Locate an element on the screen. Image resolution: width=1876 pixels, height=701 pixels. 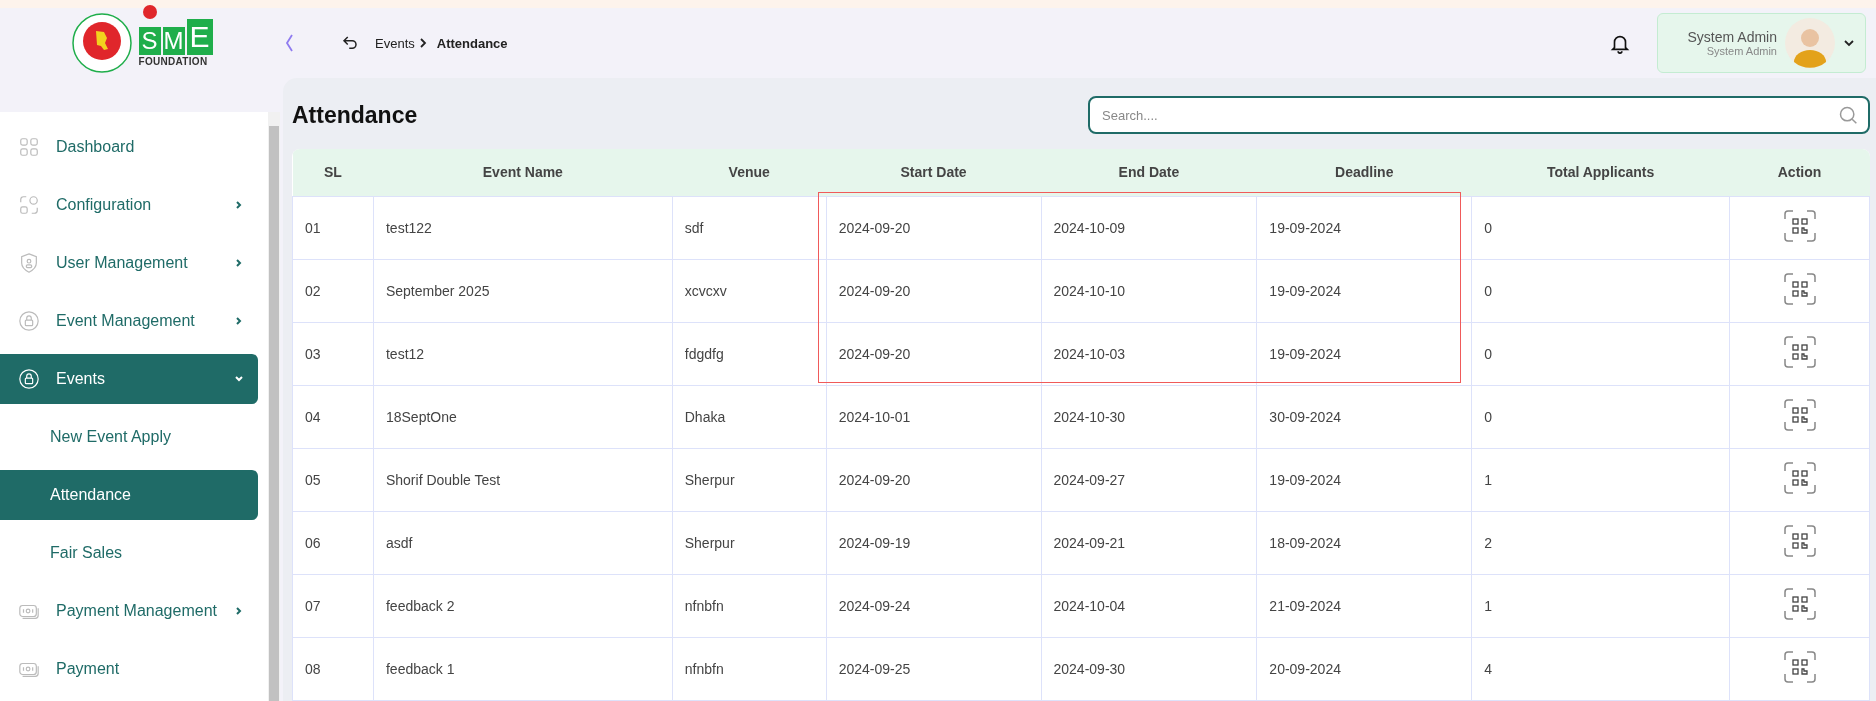
user-name: System Admin is located at coordinates (1732, 37).